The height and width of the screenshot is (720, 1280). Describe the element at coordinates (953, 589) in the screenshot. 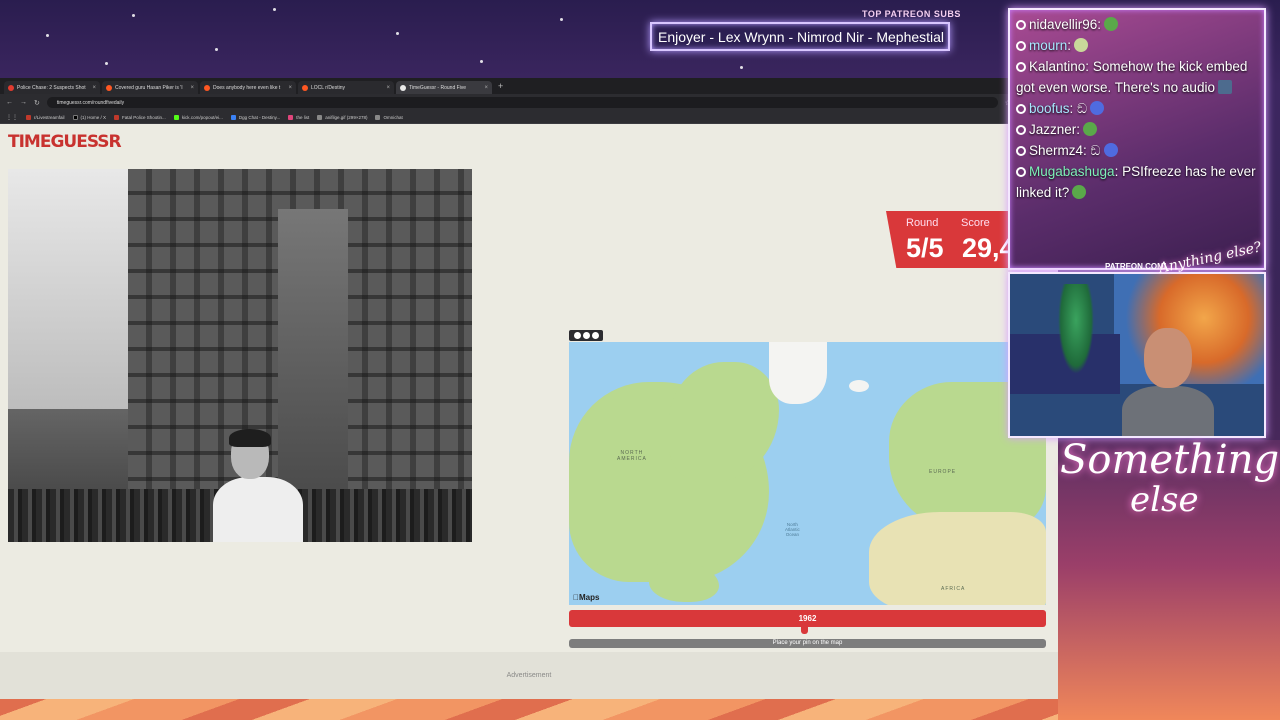

I see `label-africa: AFRICA` at that location.